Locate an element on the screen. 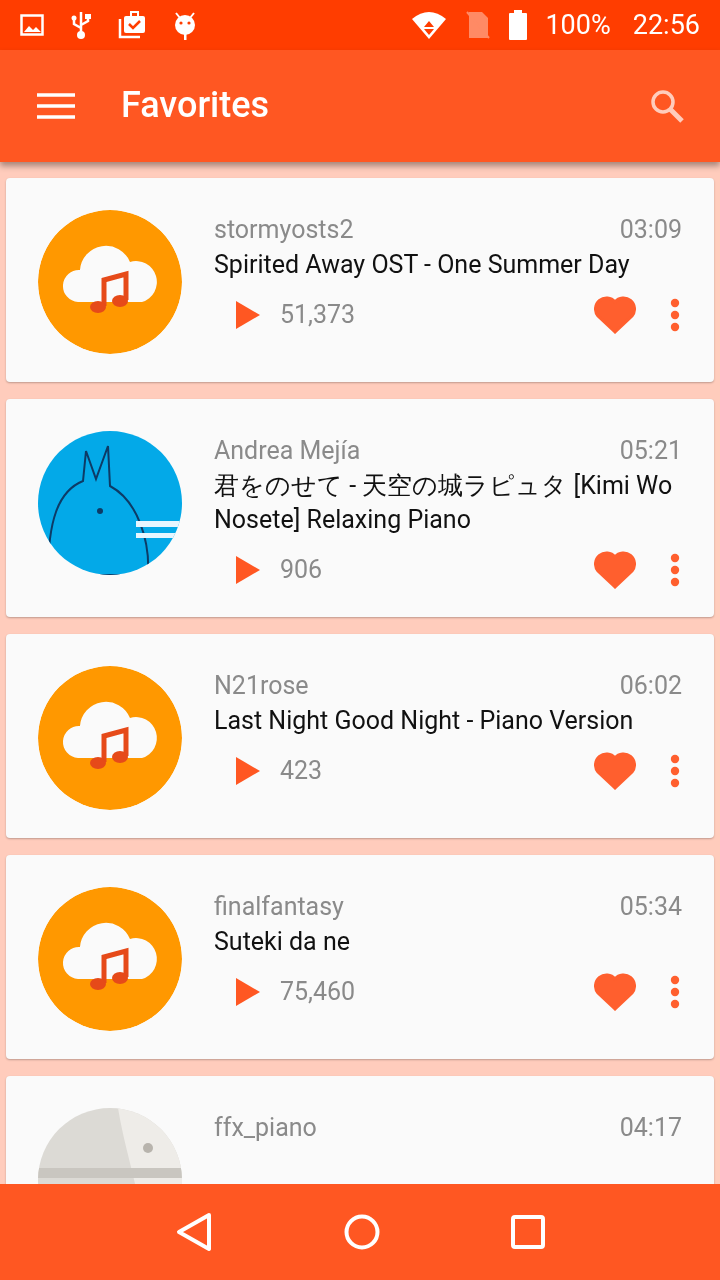 The image size is (720, 1280). play-count: 75,460 is located at coordinates (318, 992).